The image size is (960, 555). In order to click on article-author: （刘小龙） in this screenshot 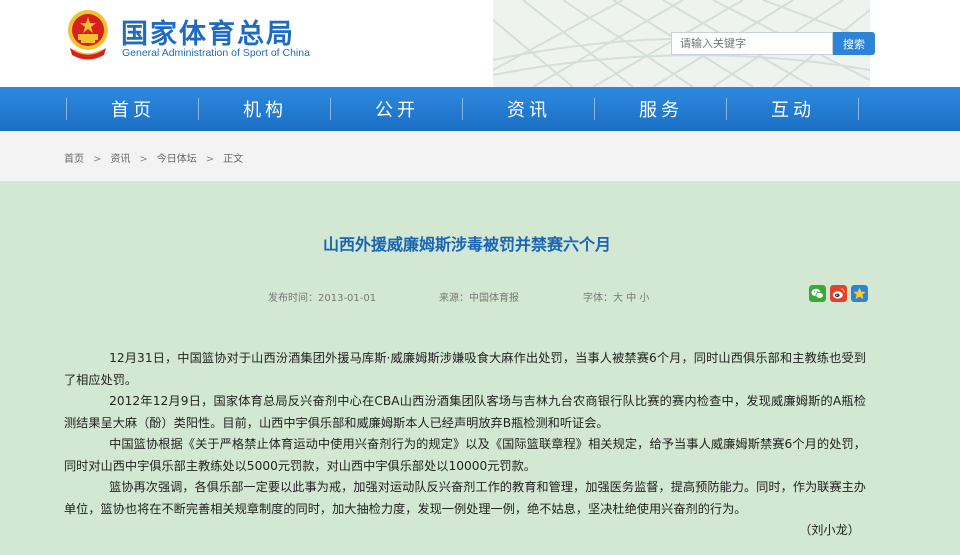, I will do `click(829, 530)`.